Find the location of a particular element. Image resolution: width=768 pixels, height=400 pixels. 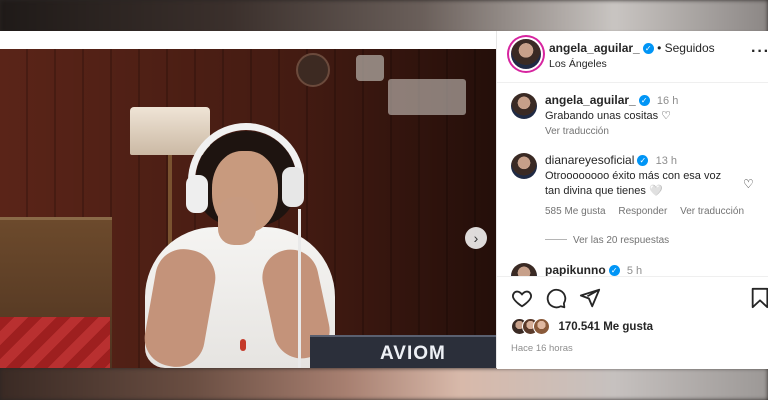

comment-text: Grabando unas cositas ♡ is located at coordinates (608, 116).